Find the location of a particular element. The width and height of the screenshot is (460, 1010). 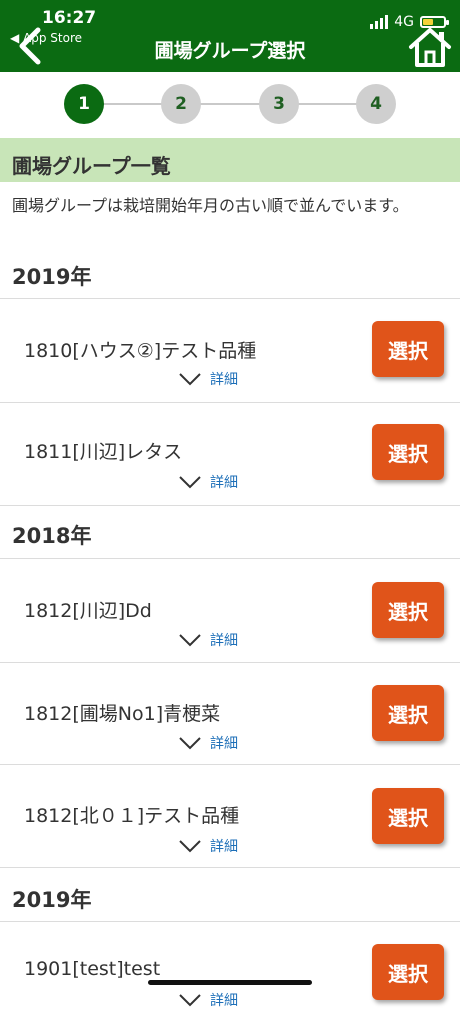

page-title: 圃場グループ選択 is located at coordinates (230, 51).